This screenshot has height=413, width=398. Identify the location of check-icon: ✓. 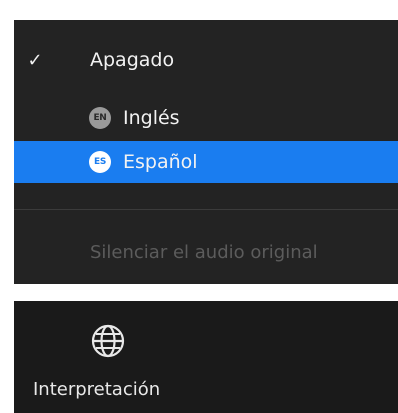
(35, 60).